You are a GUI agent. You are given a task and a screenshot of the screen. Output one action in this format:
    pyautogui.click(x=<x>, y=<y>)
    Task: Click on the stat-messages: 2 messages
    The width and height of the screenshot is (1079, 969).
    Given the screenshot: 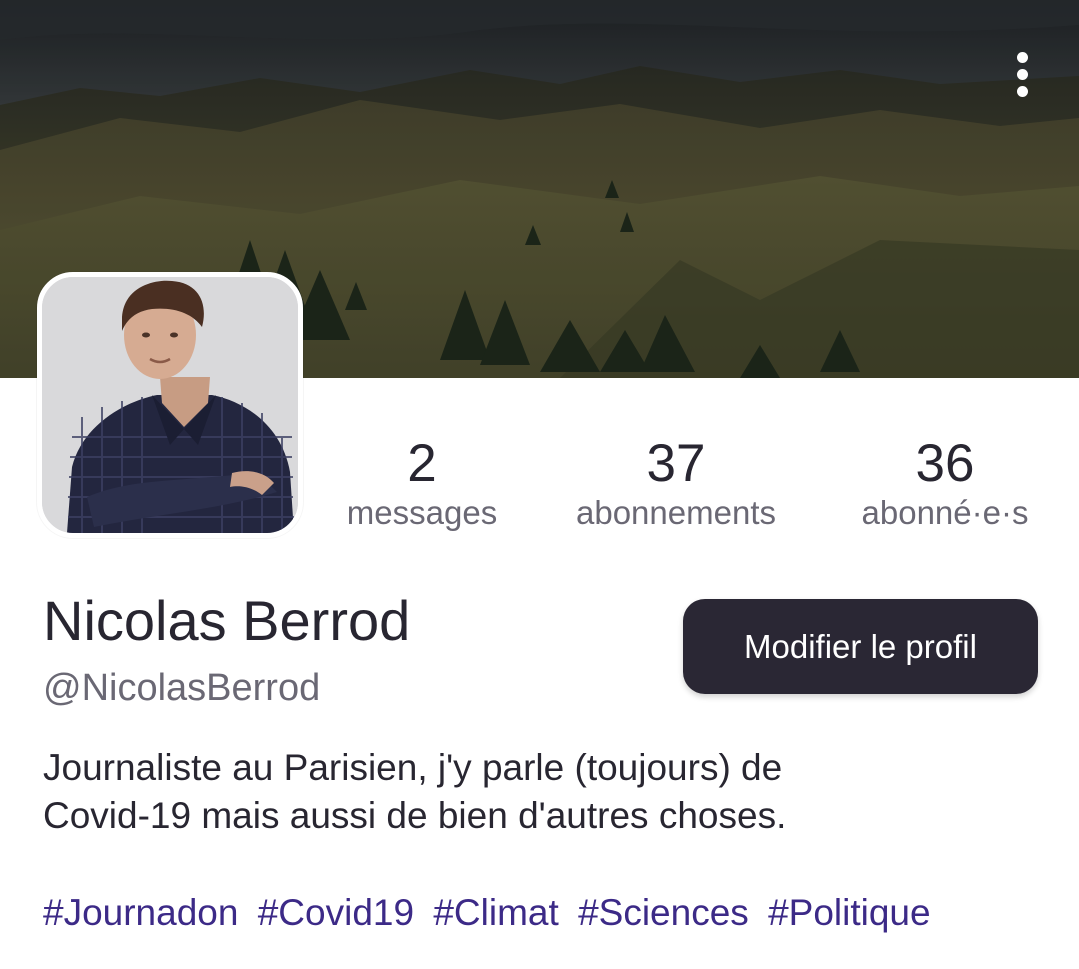 What is the action you would take?
    pyautogui.click(x=422, y=483)
    